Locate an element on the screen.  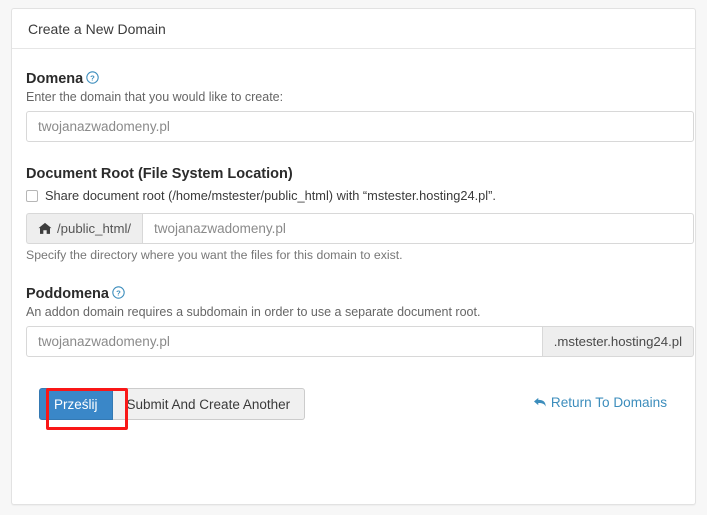
home-icon is located at coordinates (45, 228).